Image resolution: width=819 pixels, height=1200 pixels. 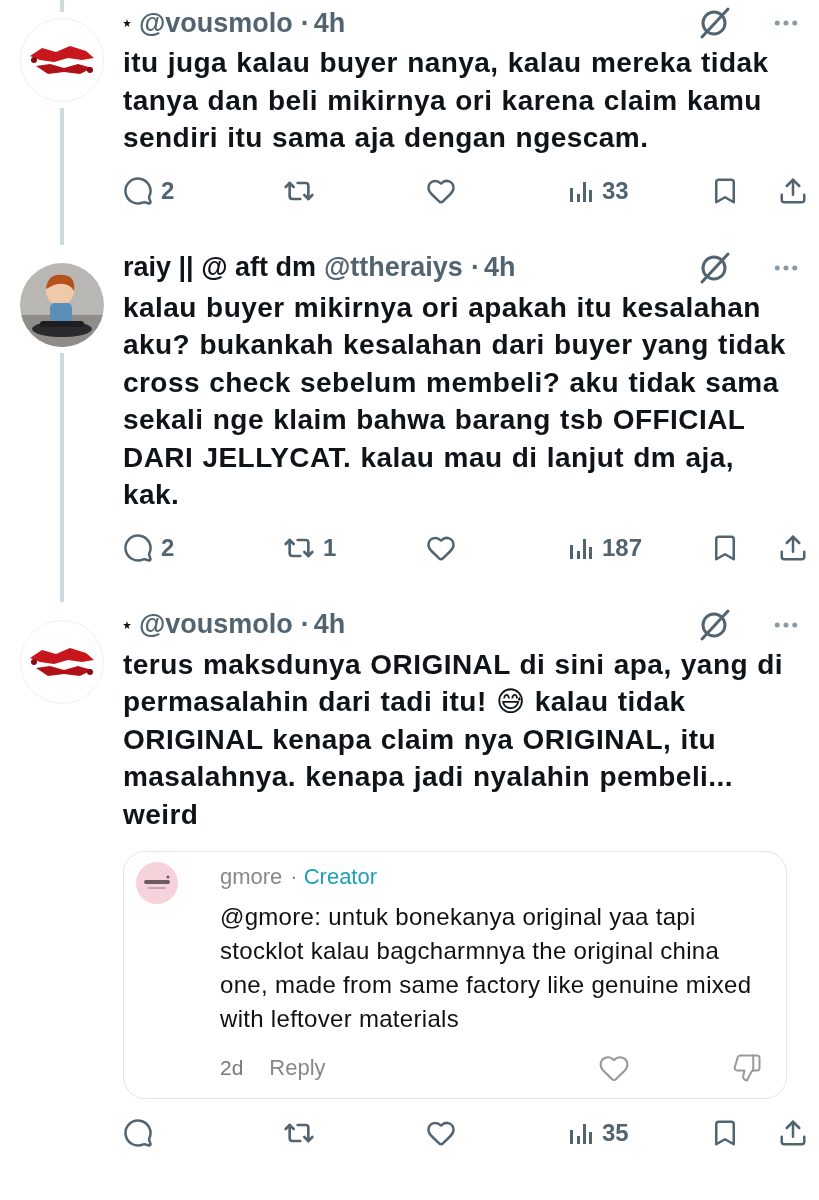 What do you see at coordinates (605, 547) in the screenshot?
I see `views-button: 187` at bounding box center [605, 547].